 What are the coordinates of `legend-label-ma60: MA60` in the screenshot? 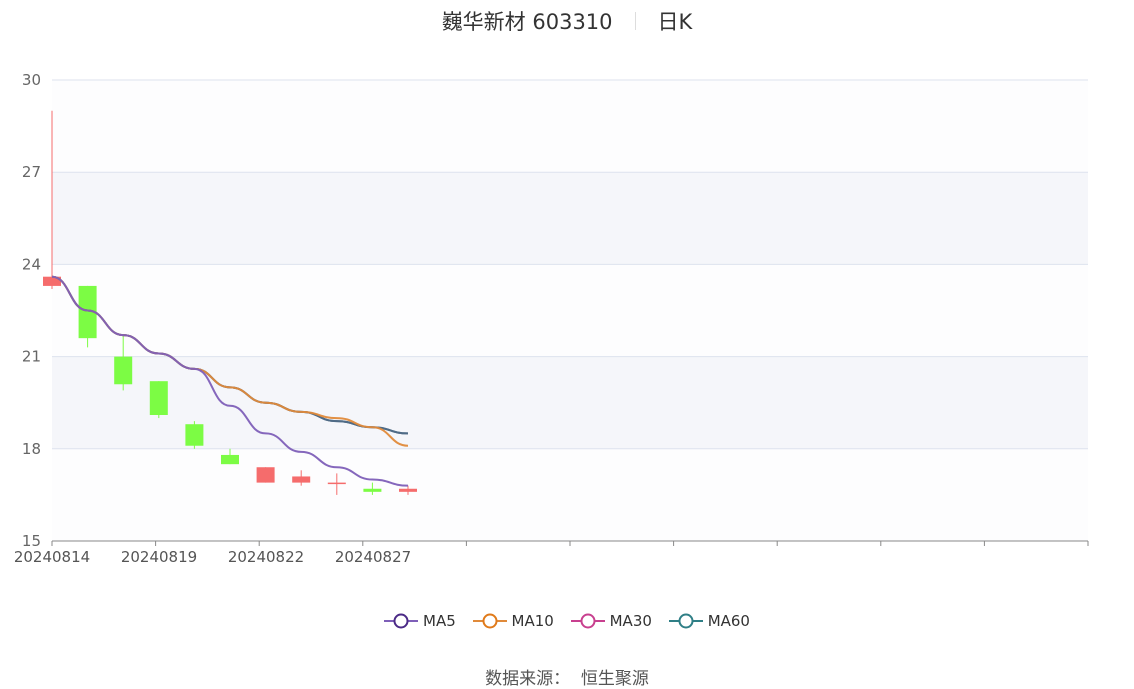 It's located at (728, 621).